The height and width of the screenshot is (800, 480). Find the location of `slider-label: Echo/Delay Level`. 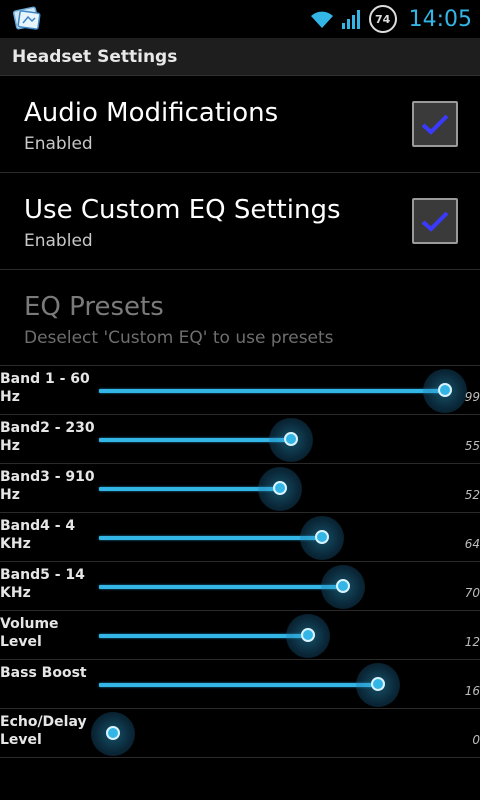

slider-label: Echo/Delay Level is located at coordinates (43, 731).